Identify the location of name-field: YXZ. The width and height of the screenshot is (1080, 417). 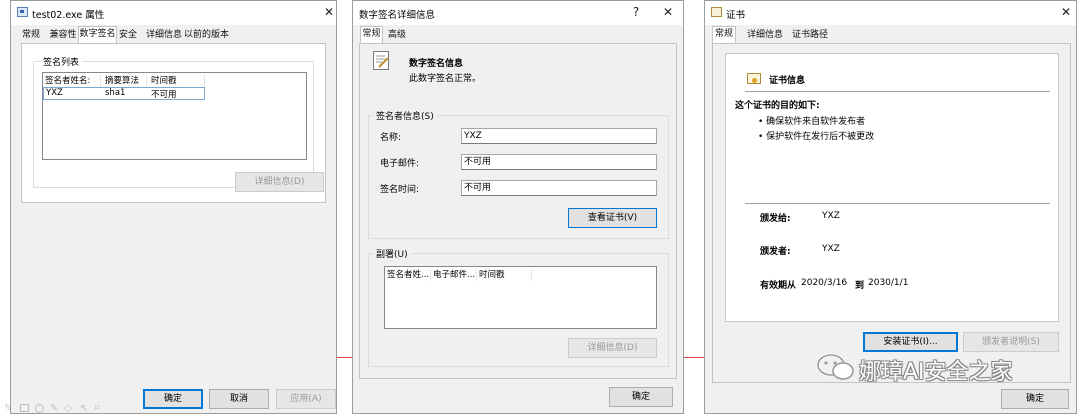
(559, 136).